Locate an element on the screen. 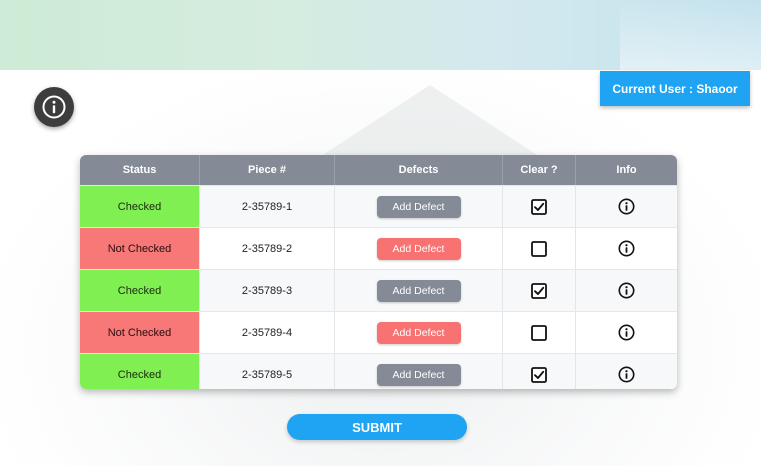 This screenshot has height=466, width=761. piece-number: 2-35789-5 is located at coordinates (267, 374).